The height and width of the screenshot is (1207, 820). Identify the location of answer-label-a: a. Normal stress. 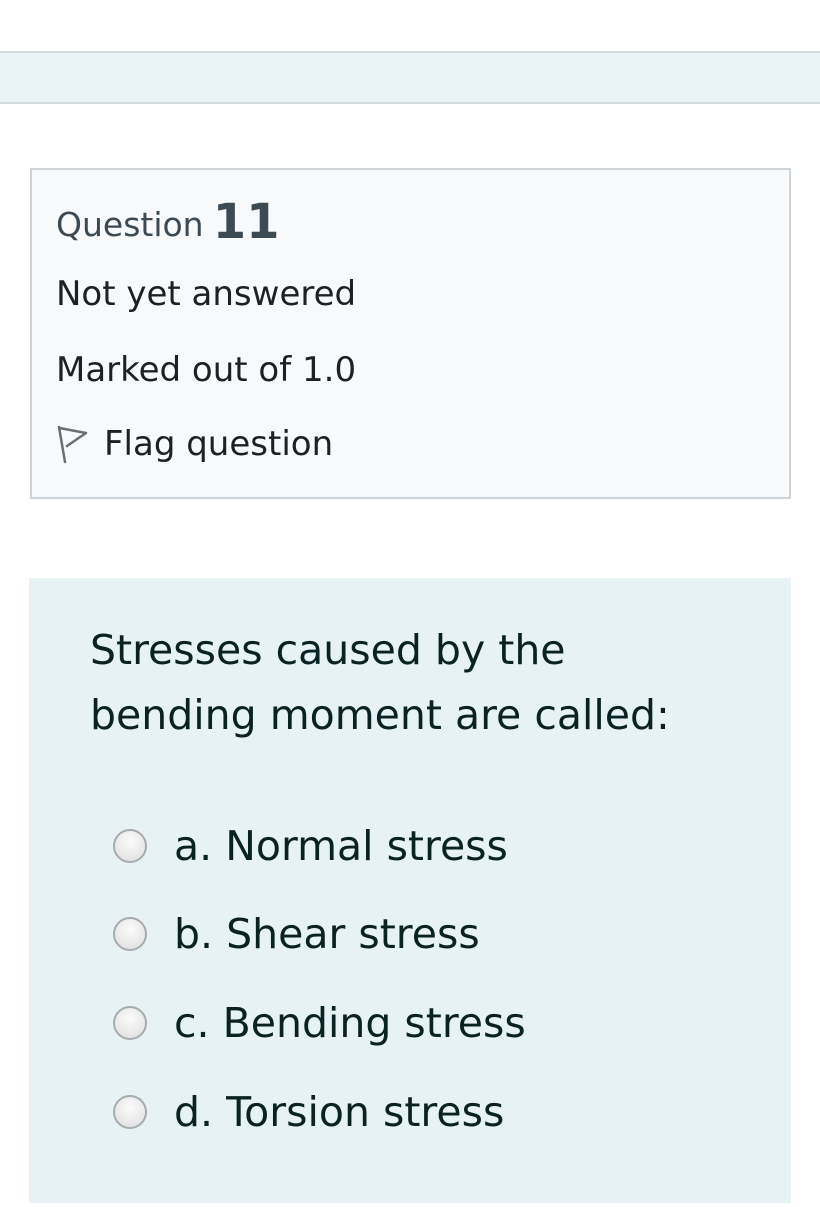
(341, 846).